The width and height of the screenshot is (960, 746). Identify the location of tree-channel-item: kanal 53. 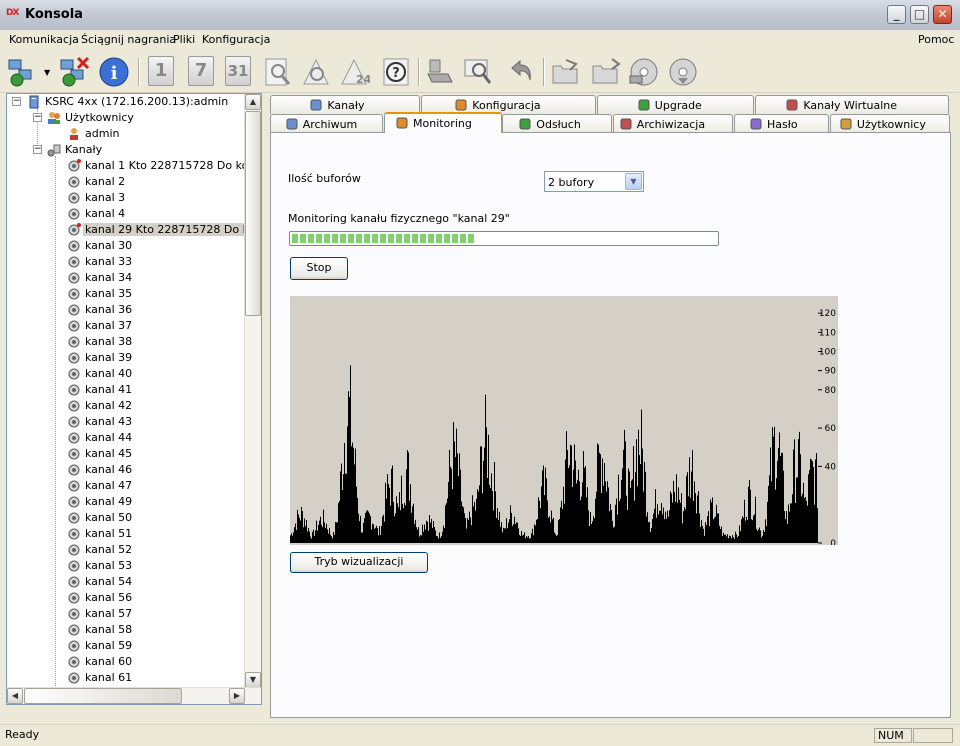
(100, 566).